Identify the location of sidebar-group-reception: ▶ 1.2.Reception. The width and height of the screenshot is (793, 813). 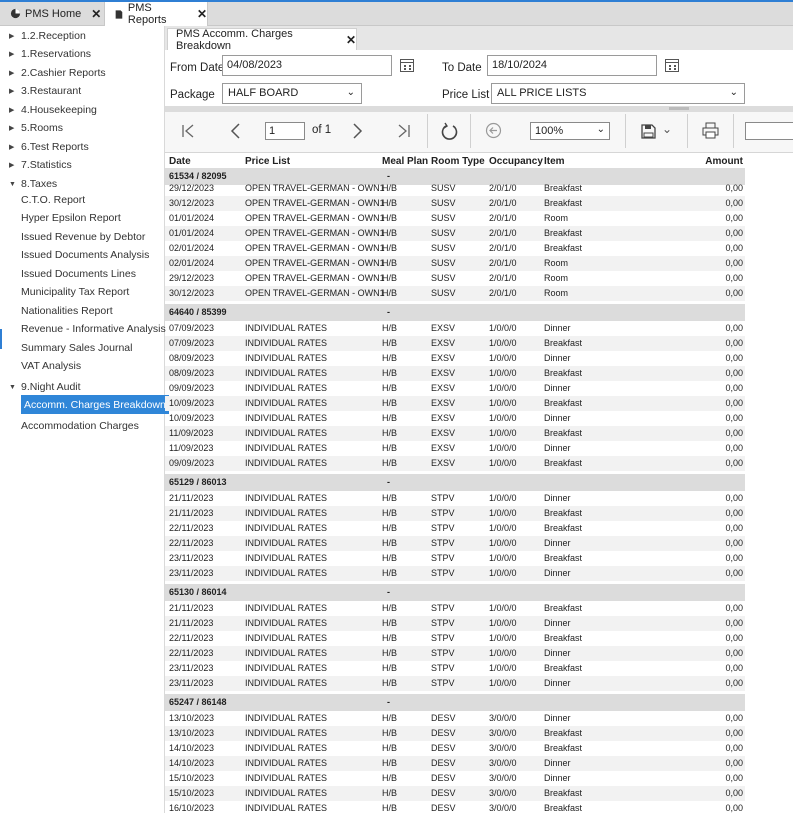
(47, 36).